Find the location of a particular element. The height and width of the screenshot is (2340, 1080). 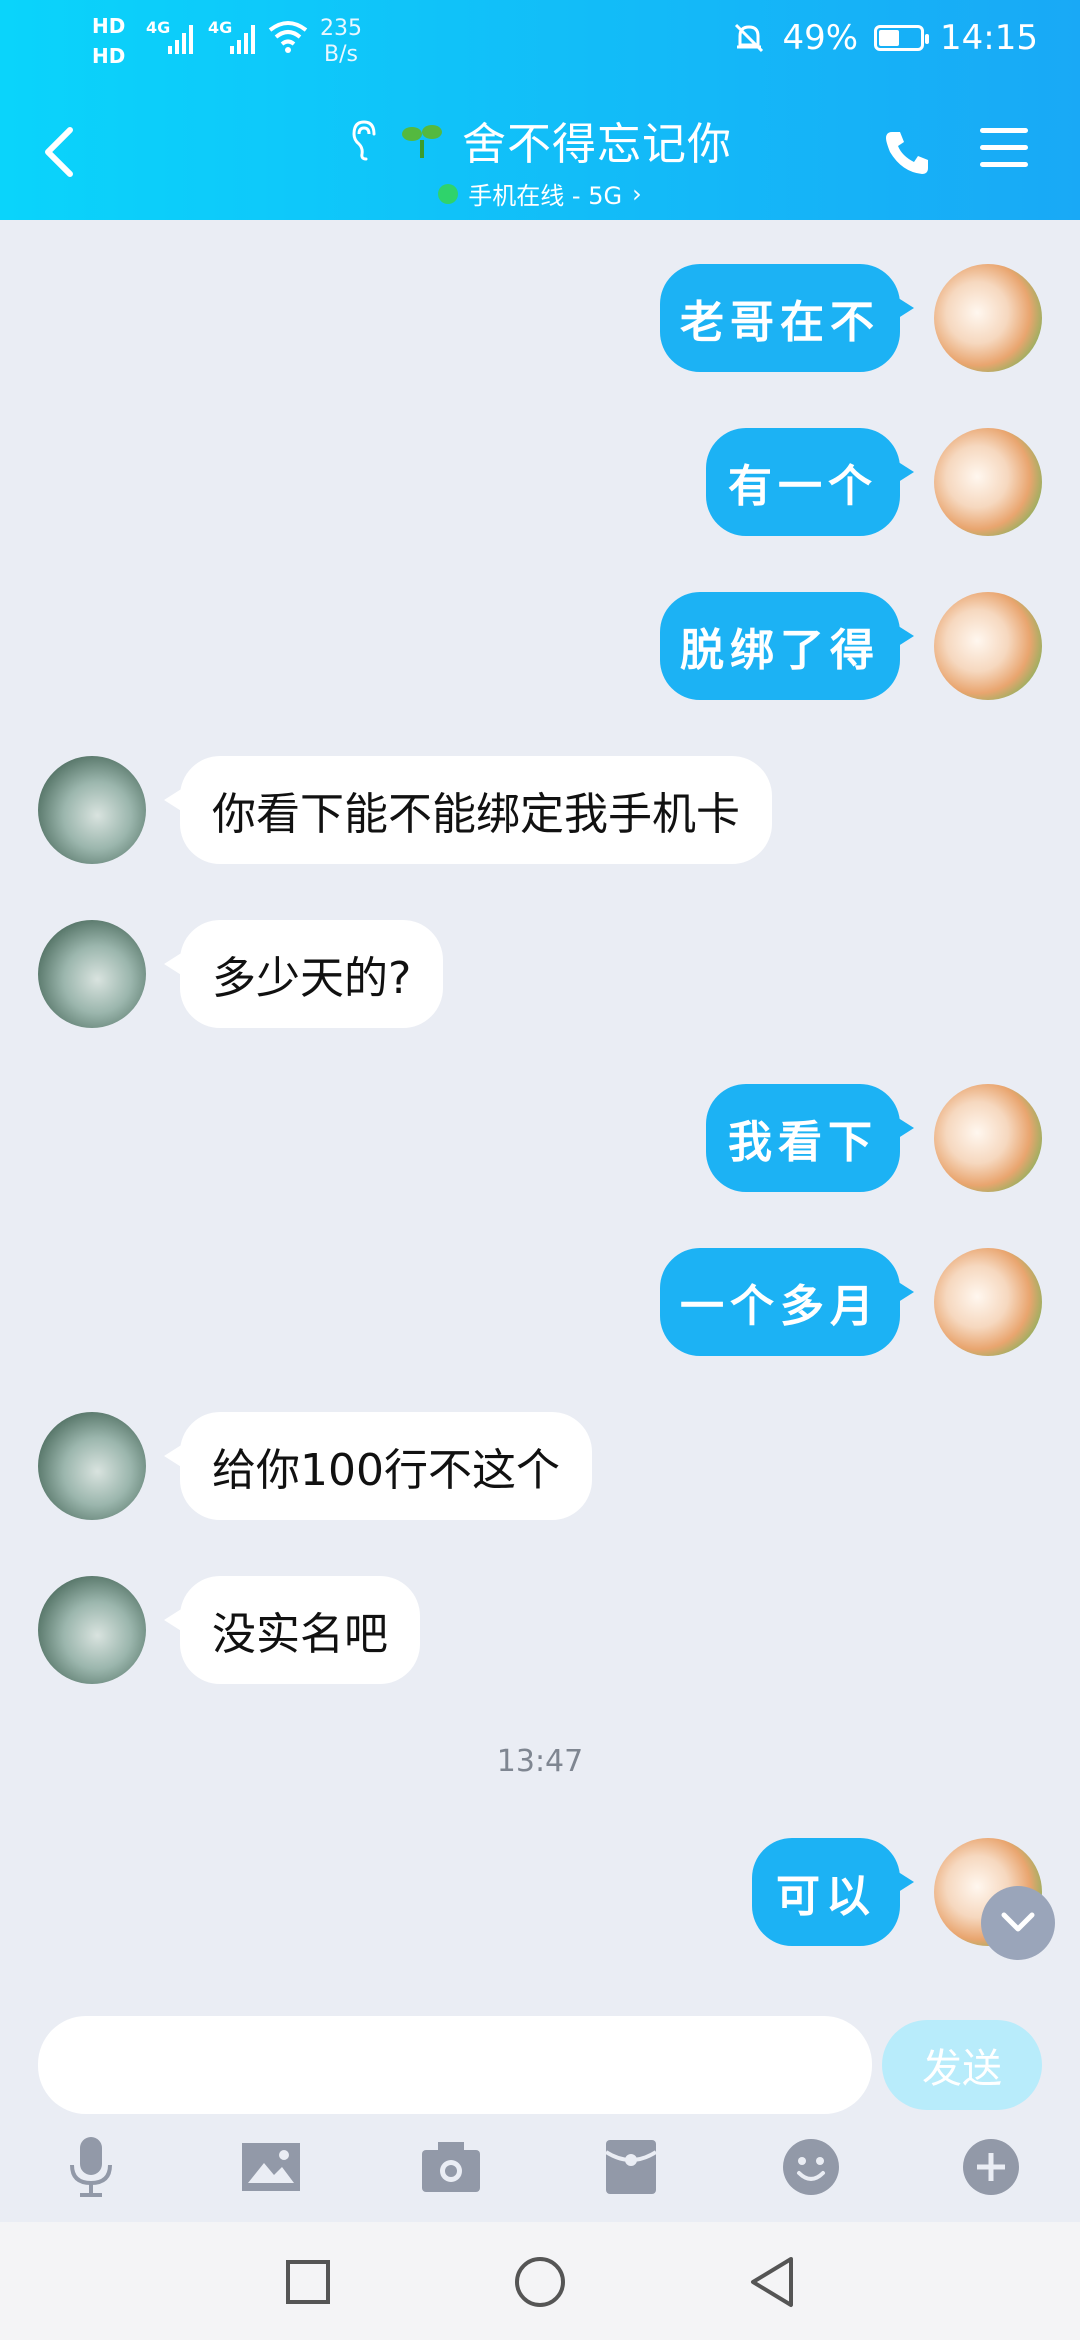

image-icon is located at coordinates (271, 2167).